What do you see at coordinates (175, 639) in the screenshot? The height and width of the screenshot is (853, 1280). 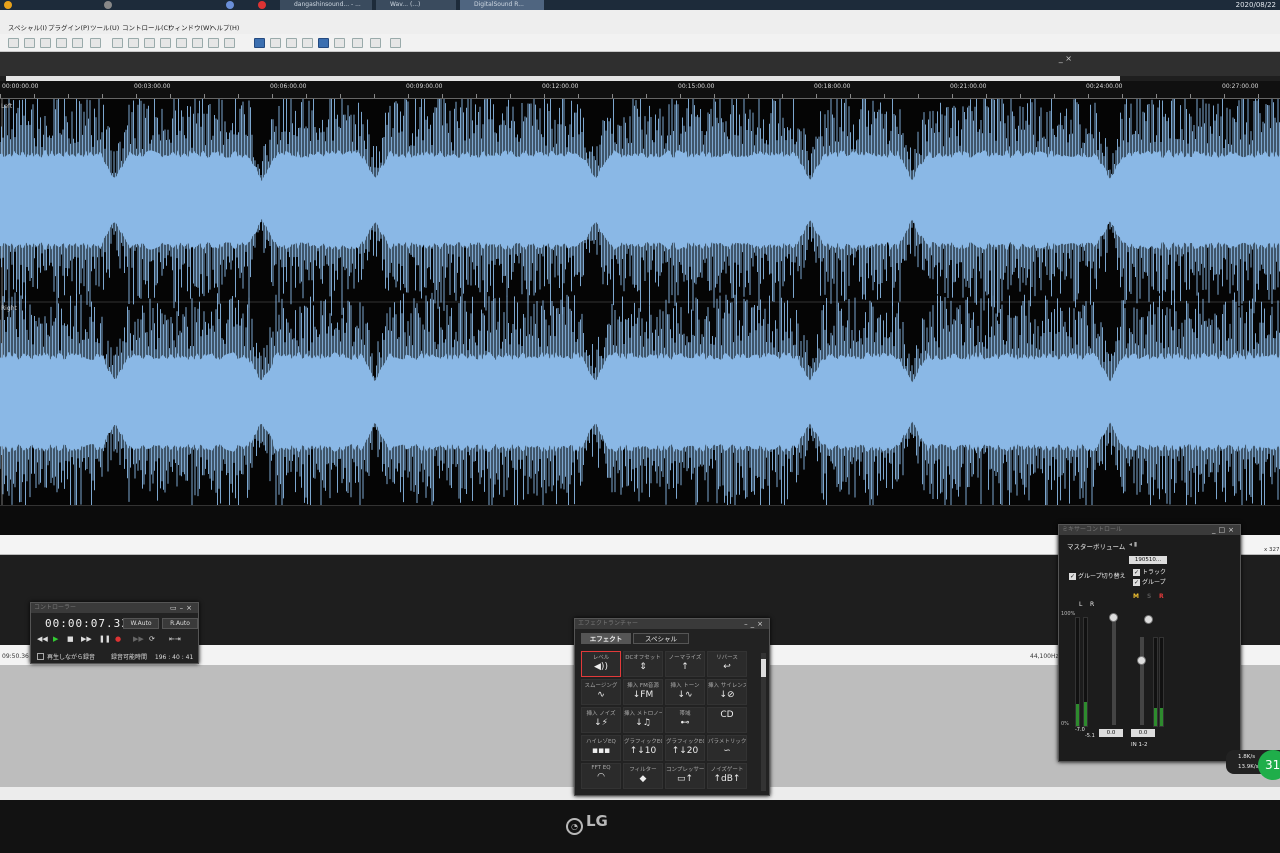 I see `marker-icon: ⇤⇥` at bounding box center [175, 639].